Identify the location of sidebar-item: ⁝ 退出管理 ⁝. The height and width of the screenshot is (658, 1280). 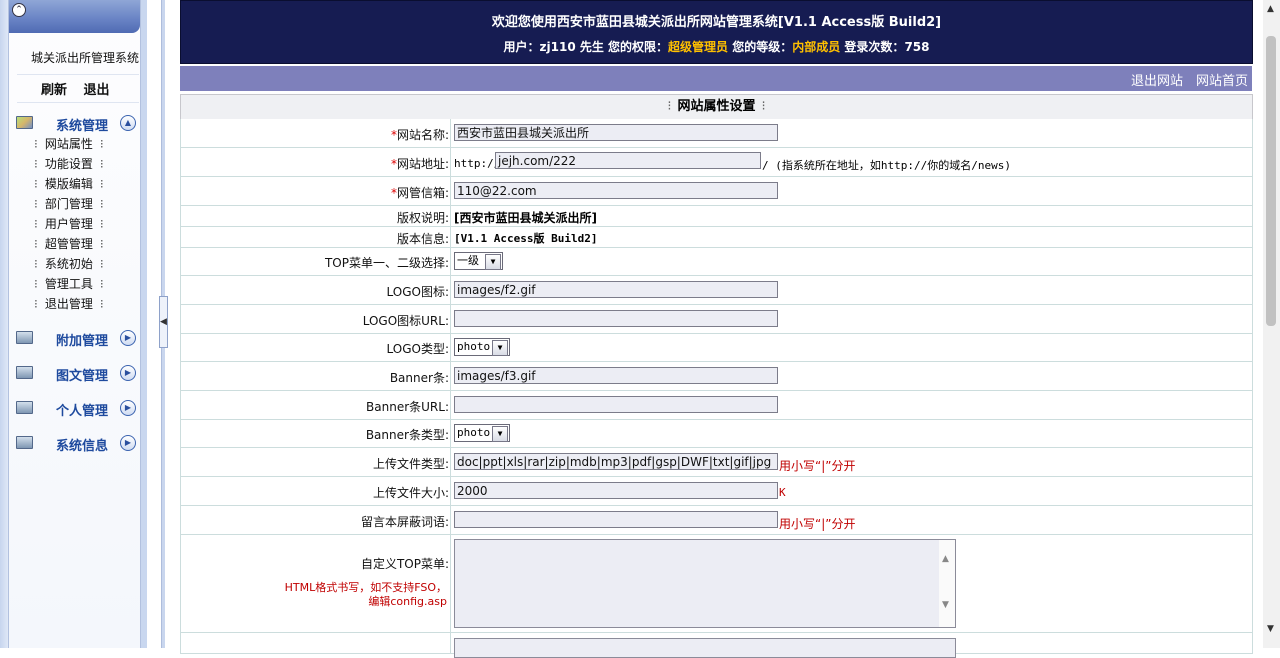
(69, 304).